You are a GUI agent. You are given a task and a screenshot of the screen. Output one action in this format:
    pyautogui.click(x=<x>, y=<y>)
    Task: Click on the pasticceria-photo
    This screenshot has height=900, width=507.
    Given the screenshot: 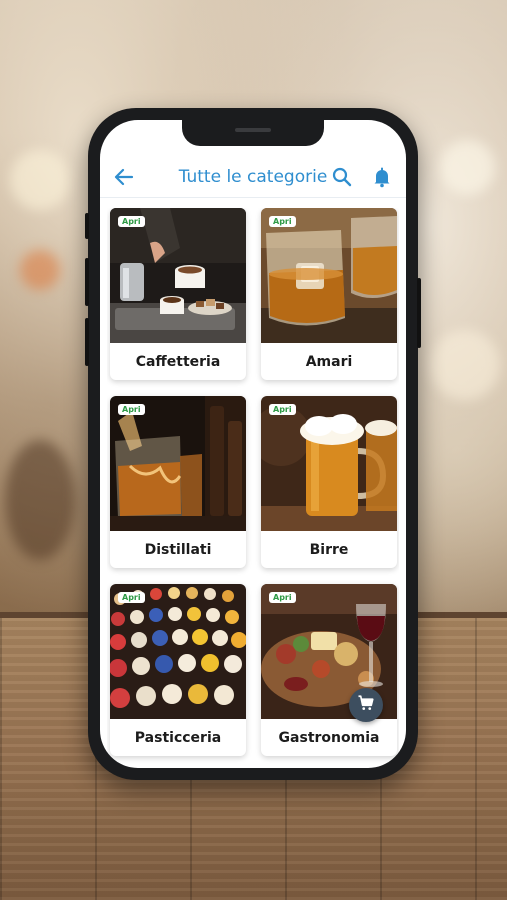 What is the action you would take?
    pyautogui.click(x=178, y=651)
    